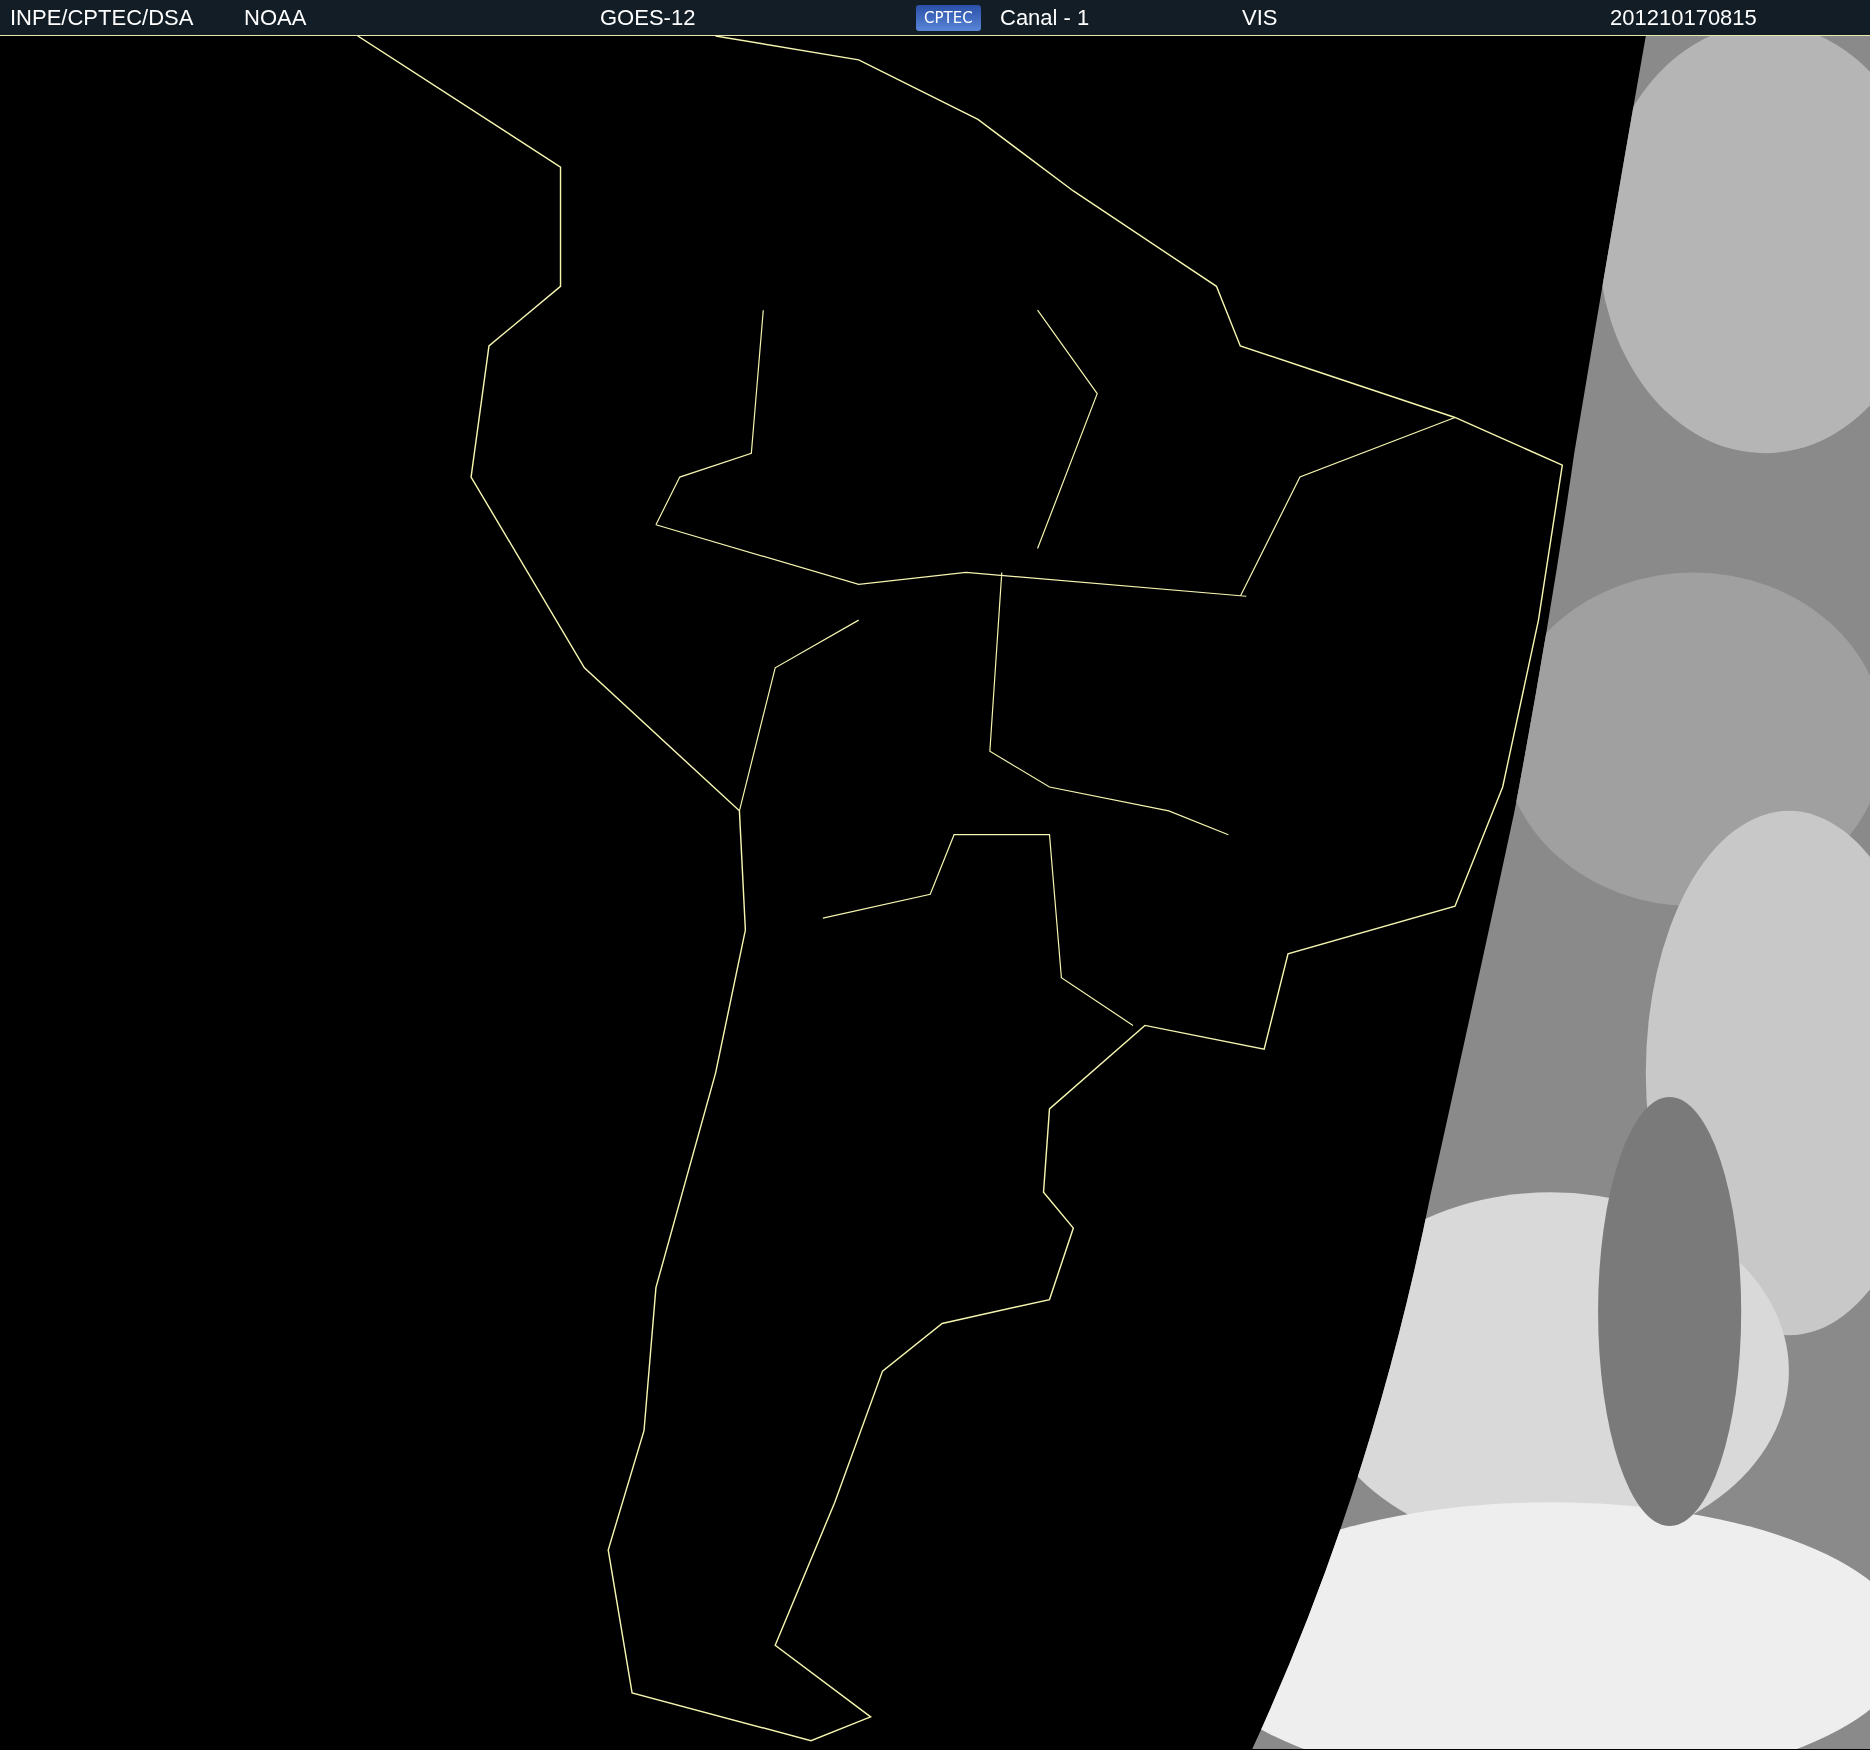 The width and height of the screenshot is (1870, 1750). I want to click on header-label: 201210170815, so click(1683, 17).